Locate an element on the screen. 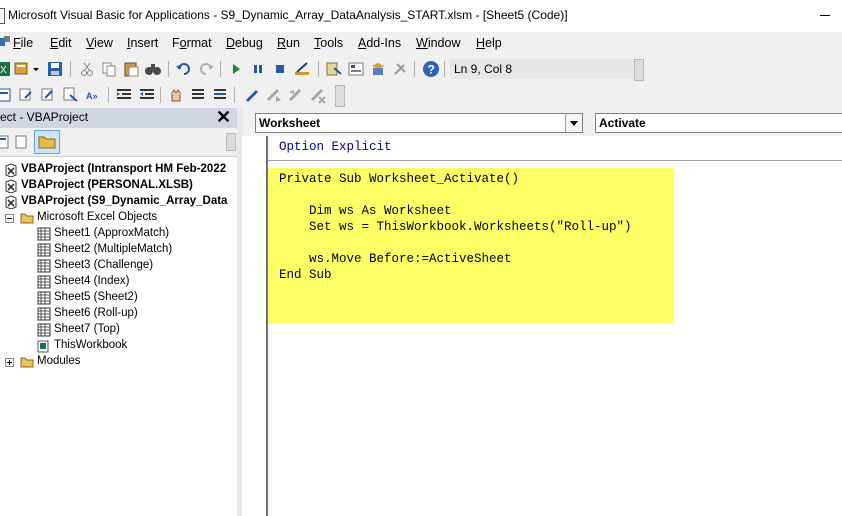  object-combo: Worksheet is located at coordinates (419, 123).